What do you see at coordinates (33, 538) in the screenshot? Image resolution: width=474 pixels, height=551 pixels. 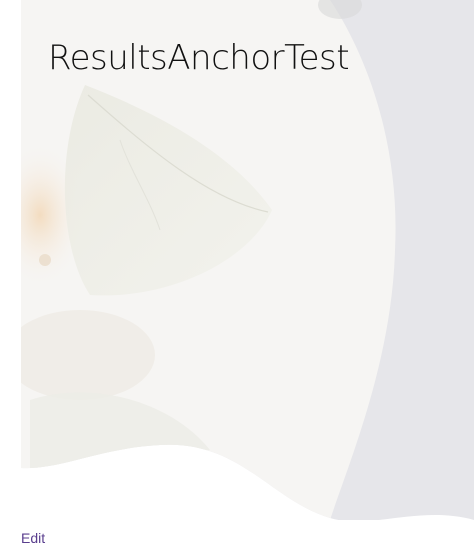 I see `edit-link: Edit` at bounding box center [33, 538].